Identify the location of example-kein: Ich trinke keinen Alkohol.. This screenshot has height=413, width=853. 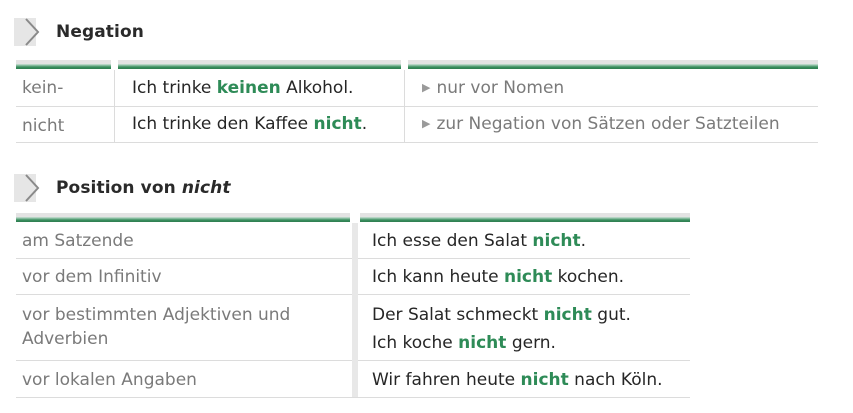
(243, 88).